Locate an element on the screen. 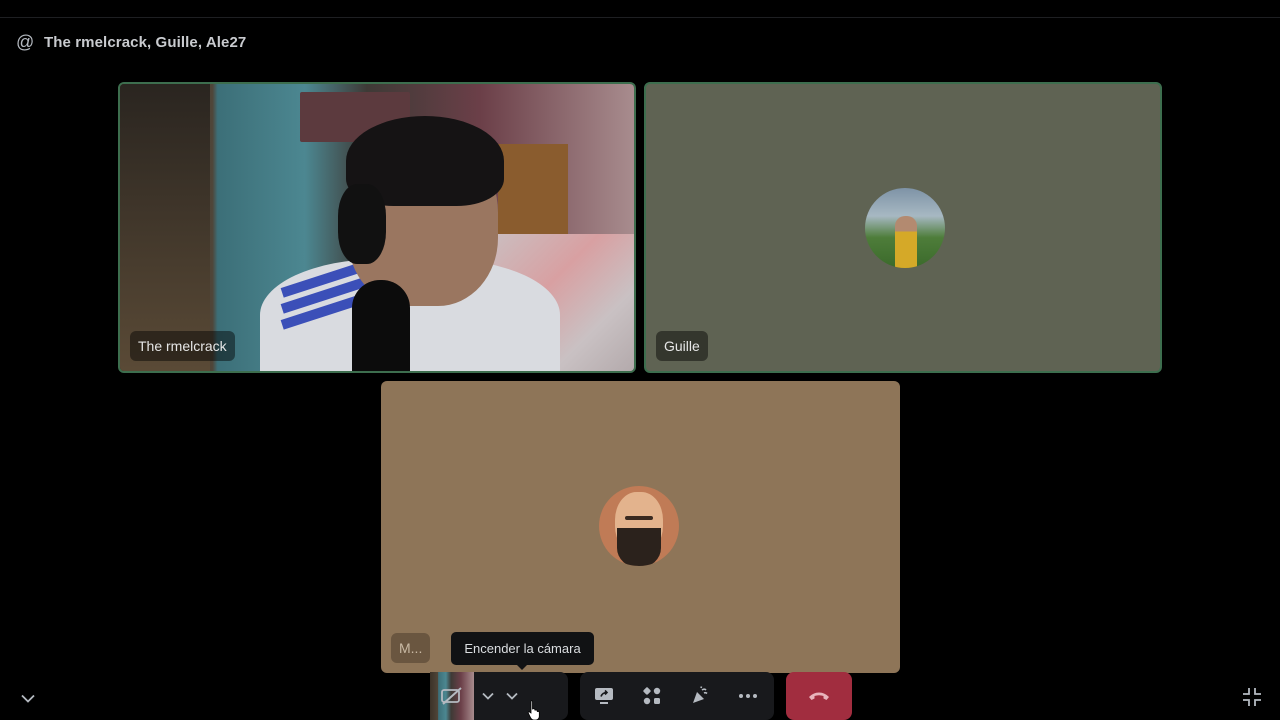 This screenshot has height=720, width=1280. hang-up-icon is located at coordinates (819, 696).